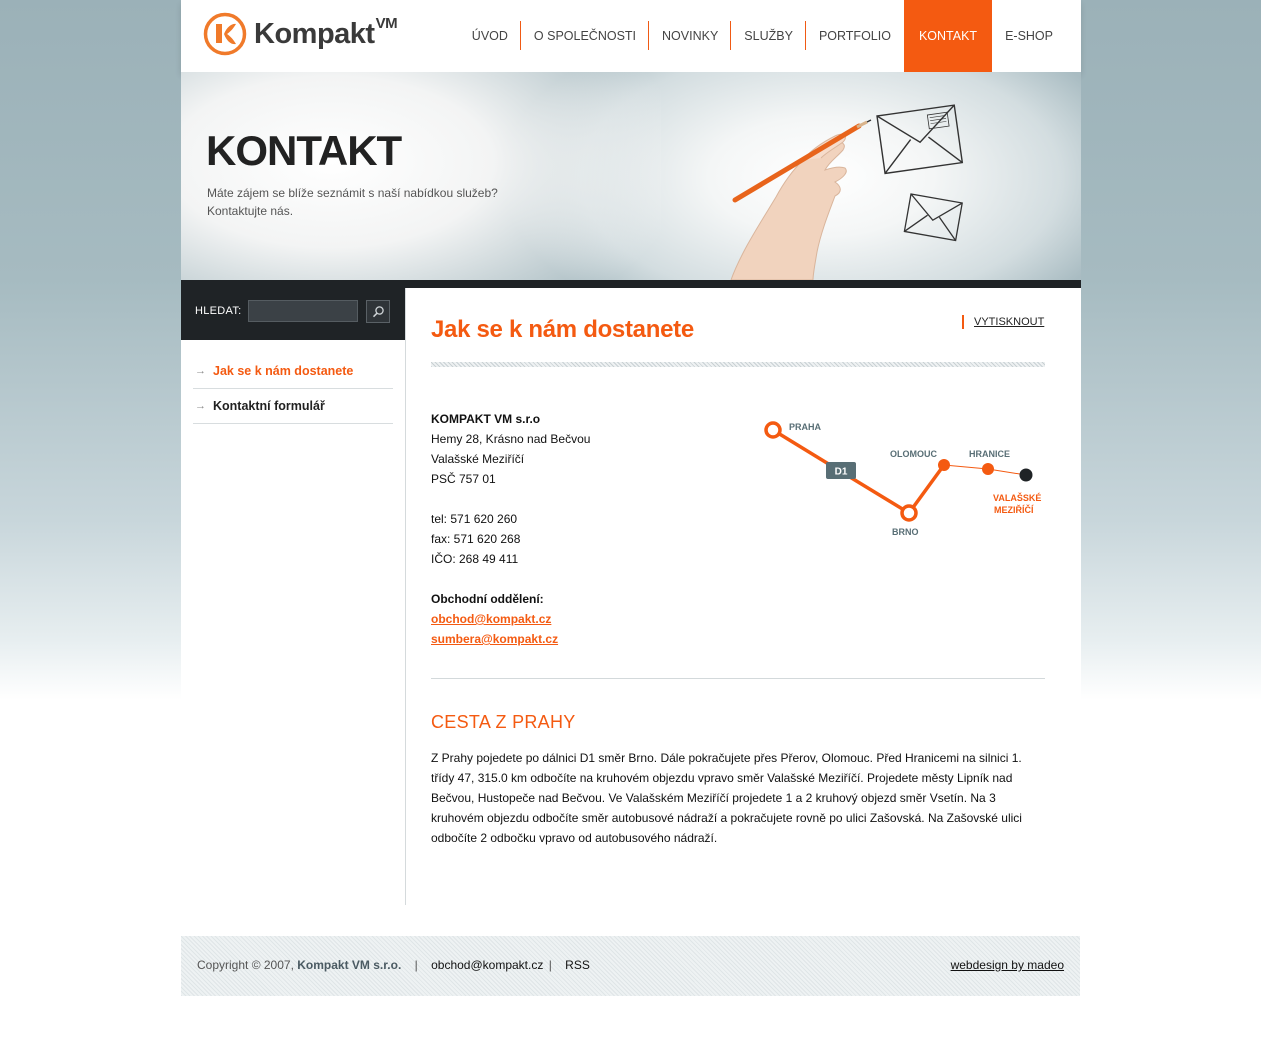  What do you see at coordinates (494, 639) in the screenshot?
I see `email-link-sumbera: sumbera@kompakt.cz` at bounding box center [494, 639].